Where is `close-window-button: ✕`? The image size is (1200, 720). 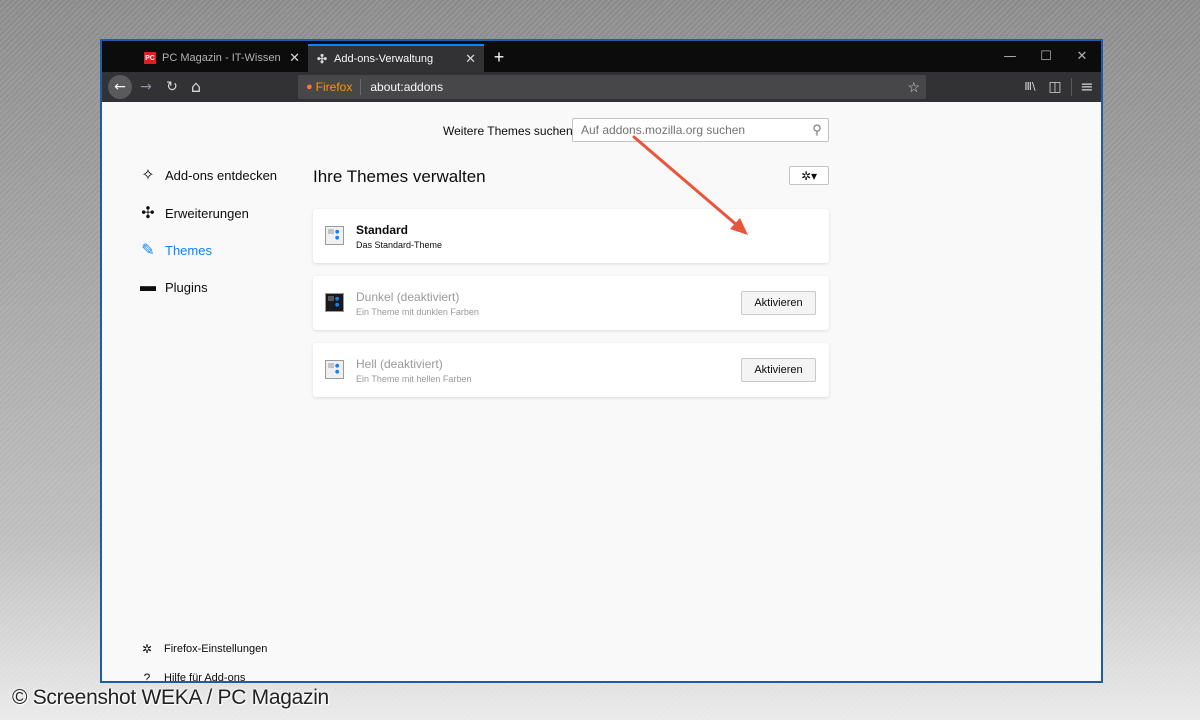 close-window-button: ✕ is located at coordinates (1082, 57).